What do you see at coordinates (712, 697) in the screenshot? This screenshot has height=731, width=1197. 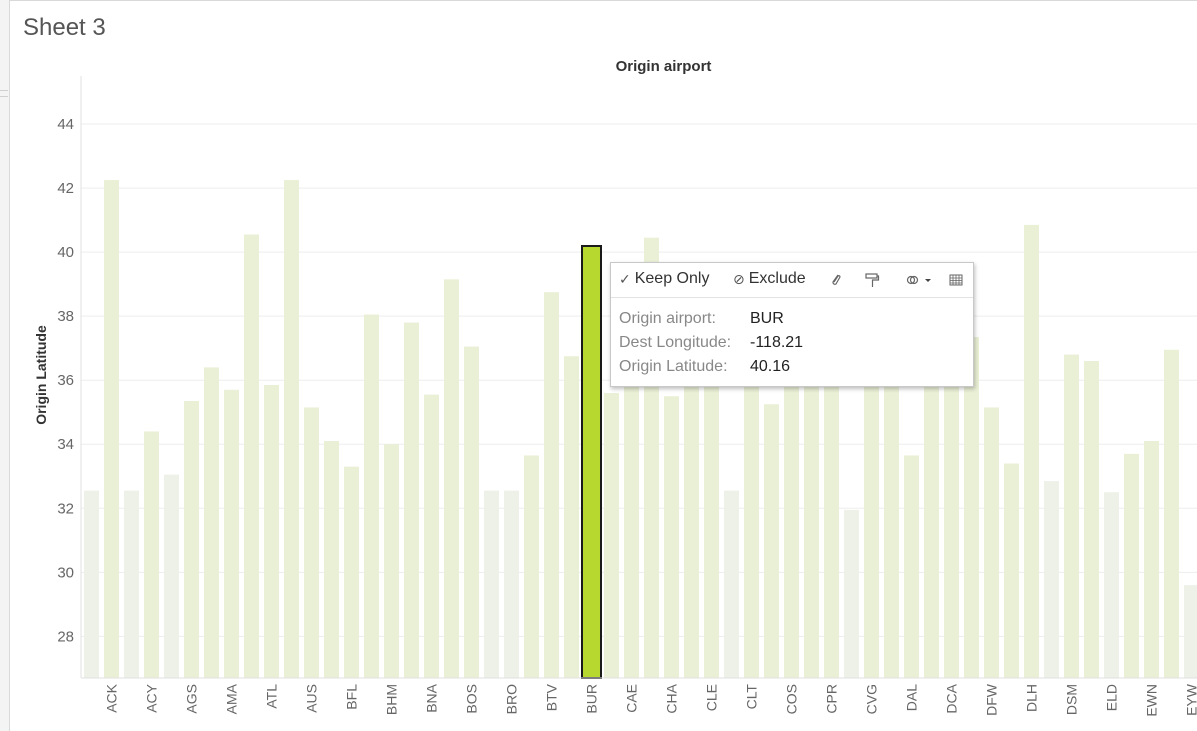 I see `x-tick-label: CLE` at bounding box center [712, 697].